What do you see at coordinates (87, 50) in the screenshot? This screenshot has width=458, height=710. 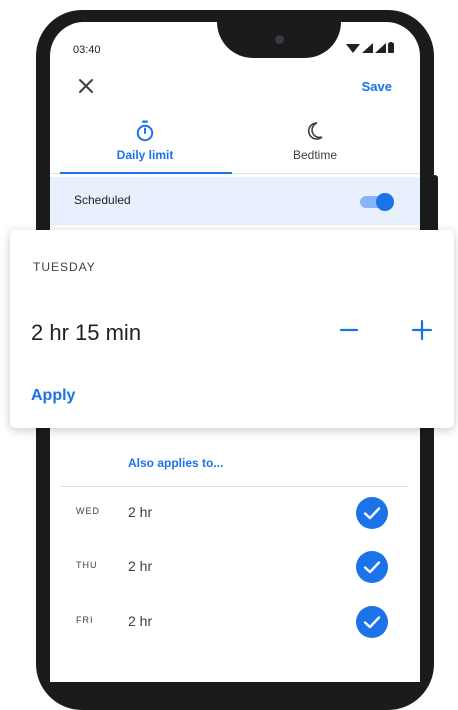 I see `status-time: 03:40` at bounding box center [87, 50].